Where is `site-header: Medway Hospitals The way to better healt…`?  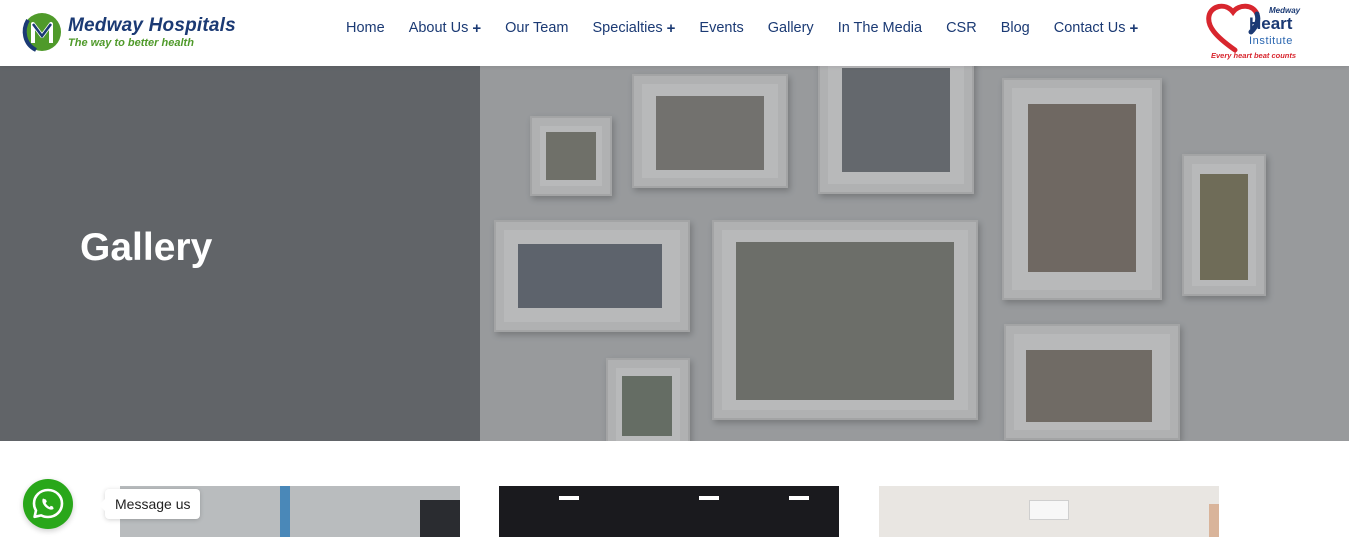
site-header: Medway Hospitals The way to better healt… is located at coordinates (674, 33).